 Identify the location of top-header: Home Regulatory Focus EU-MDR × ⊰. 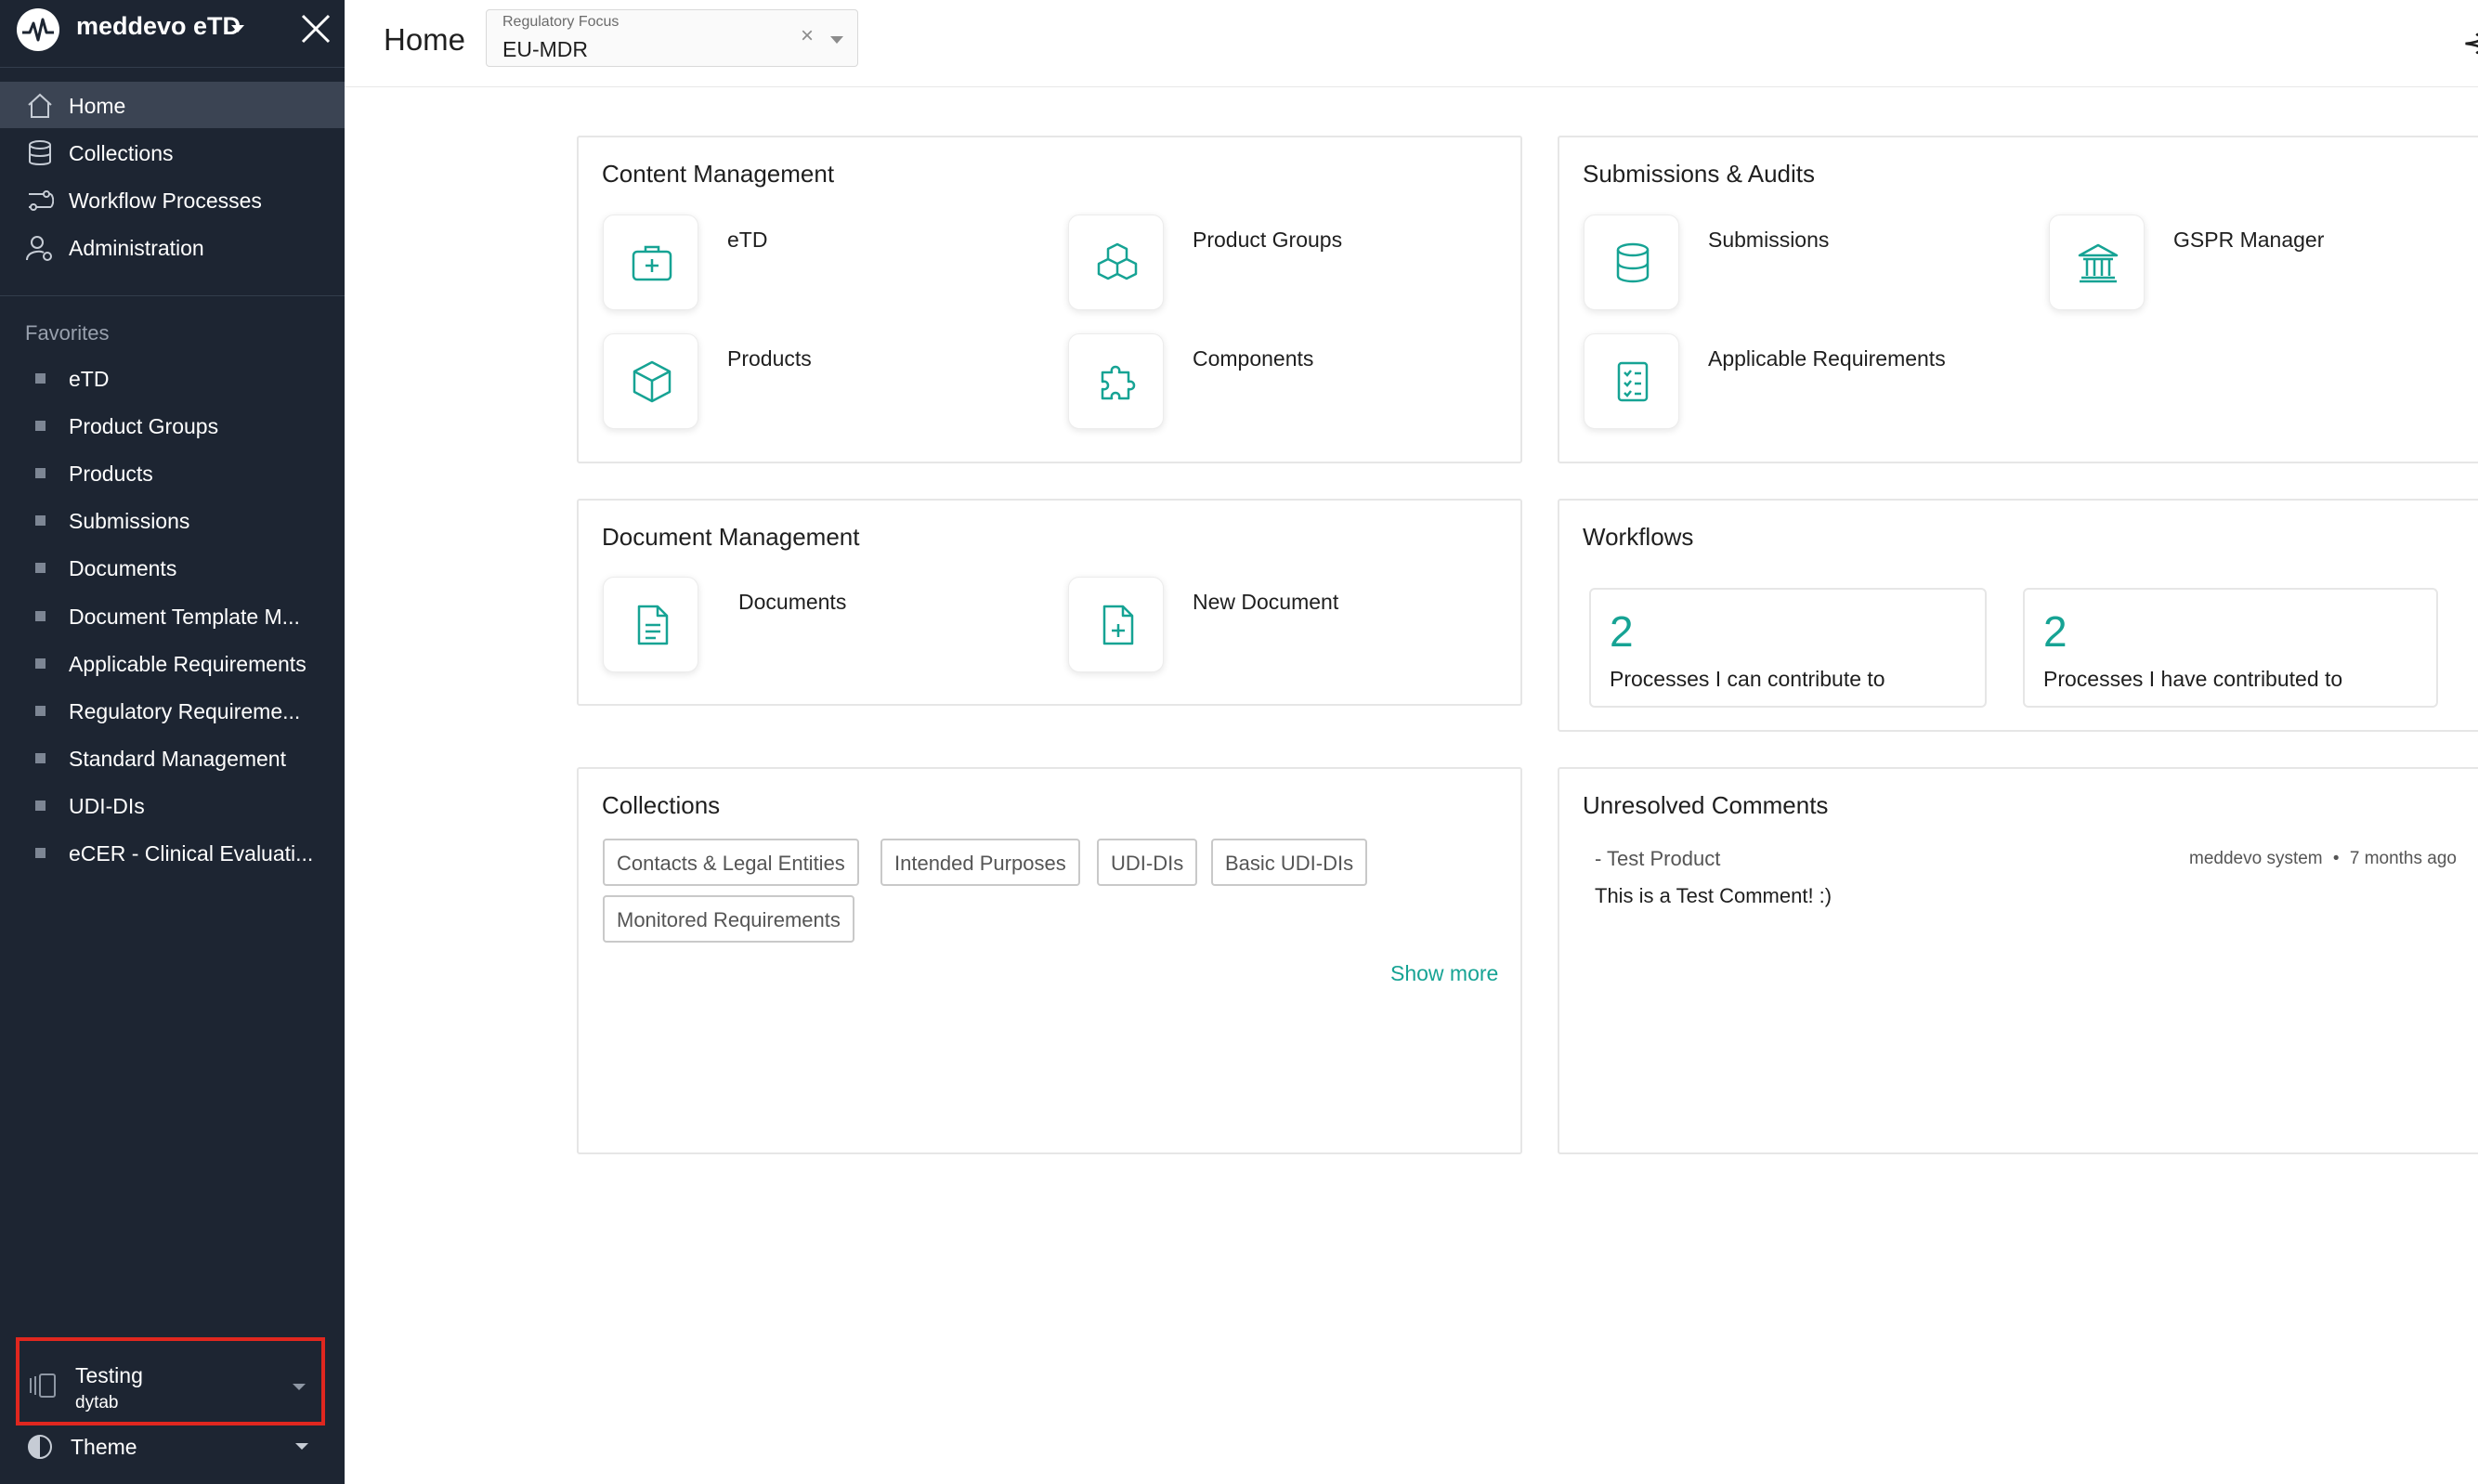
(1411, 43).